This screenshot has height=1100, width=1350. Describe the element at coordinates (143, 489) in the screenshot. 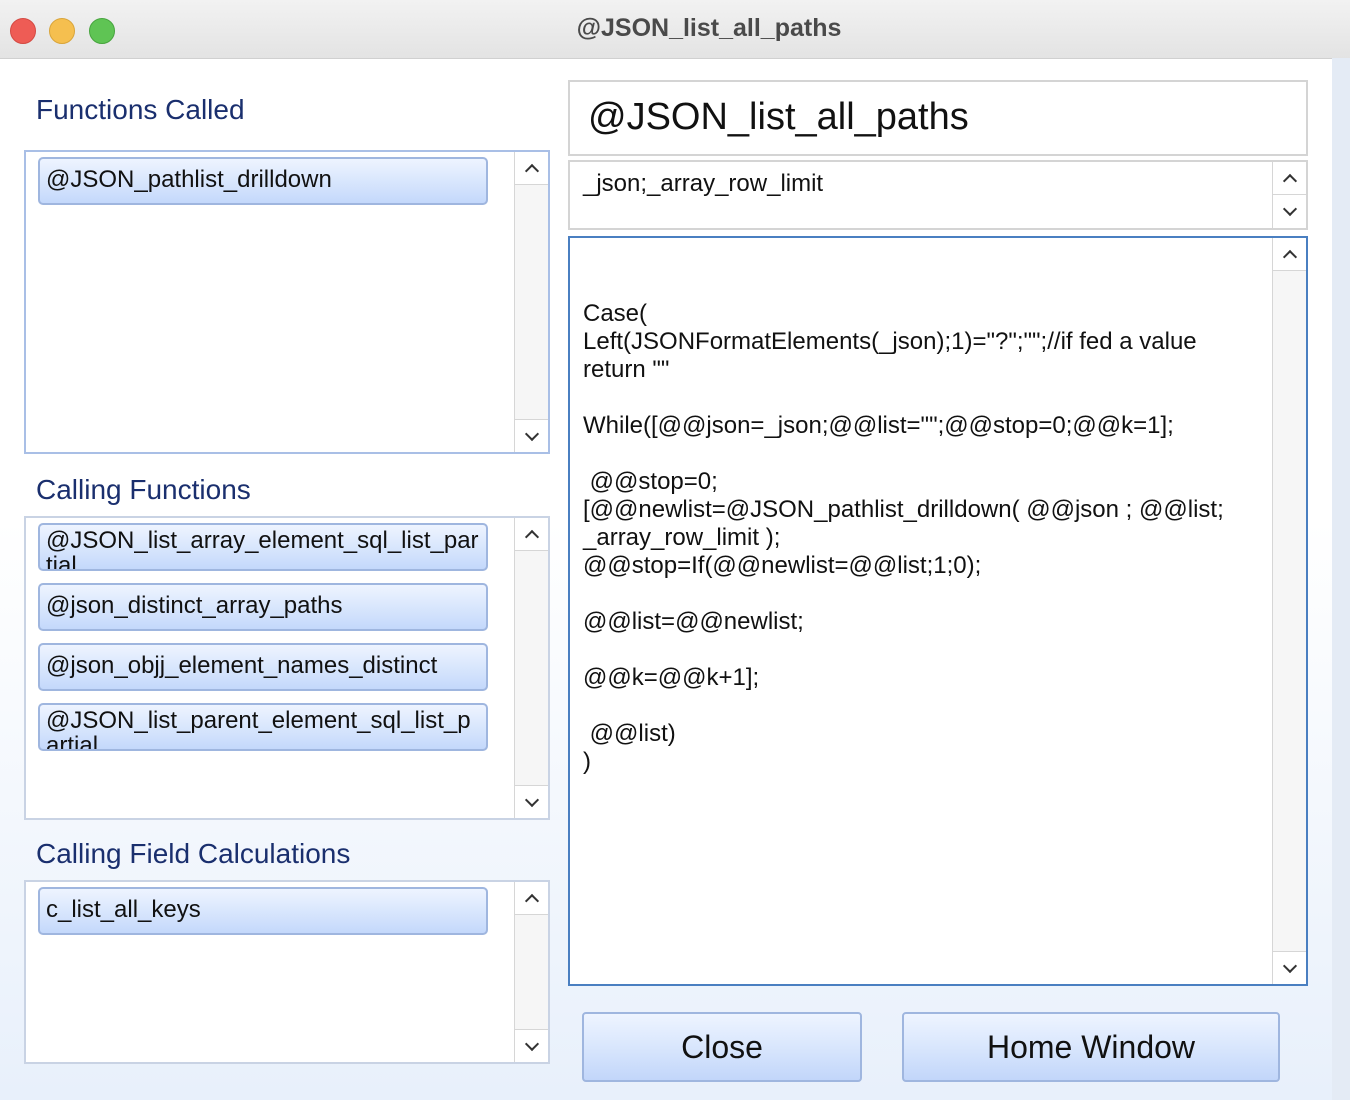

I see `calling-functions-label: Calling Functions` at that location.